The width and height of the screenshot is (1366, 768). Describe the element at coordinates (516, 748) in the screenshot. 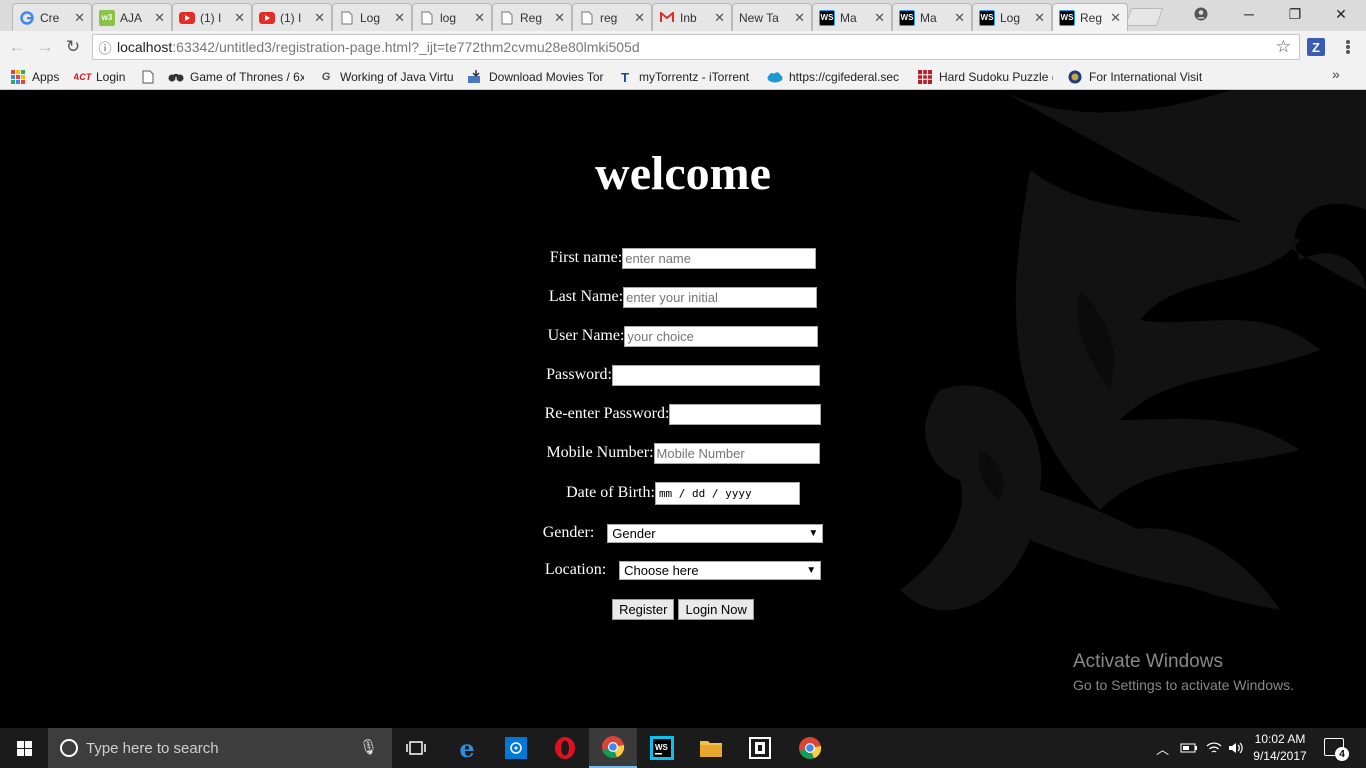

I see `store-icon` at that location.